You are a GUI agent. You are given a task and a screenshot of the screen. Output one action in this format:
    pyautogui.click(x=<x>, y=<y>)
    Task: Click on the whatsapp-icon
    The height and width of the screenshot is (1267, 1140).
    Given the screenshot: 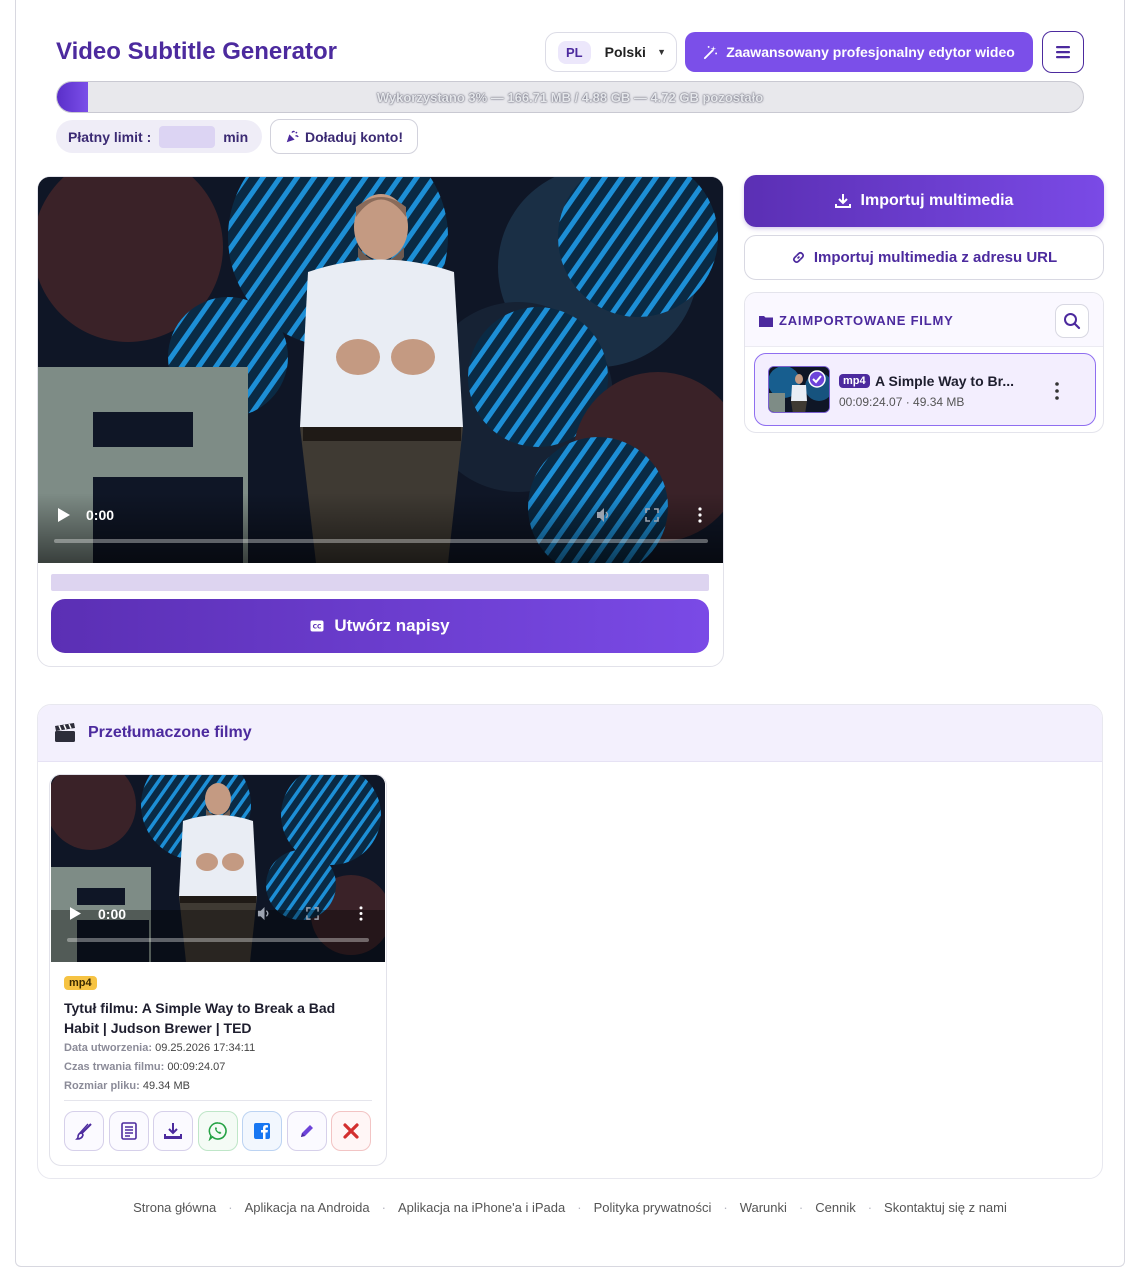 What is the action you would take?
    pyautogui.click(x=217, y=1131)
    